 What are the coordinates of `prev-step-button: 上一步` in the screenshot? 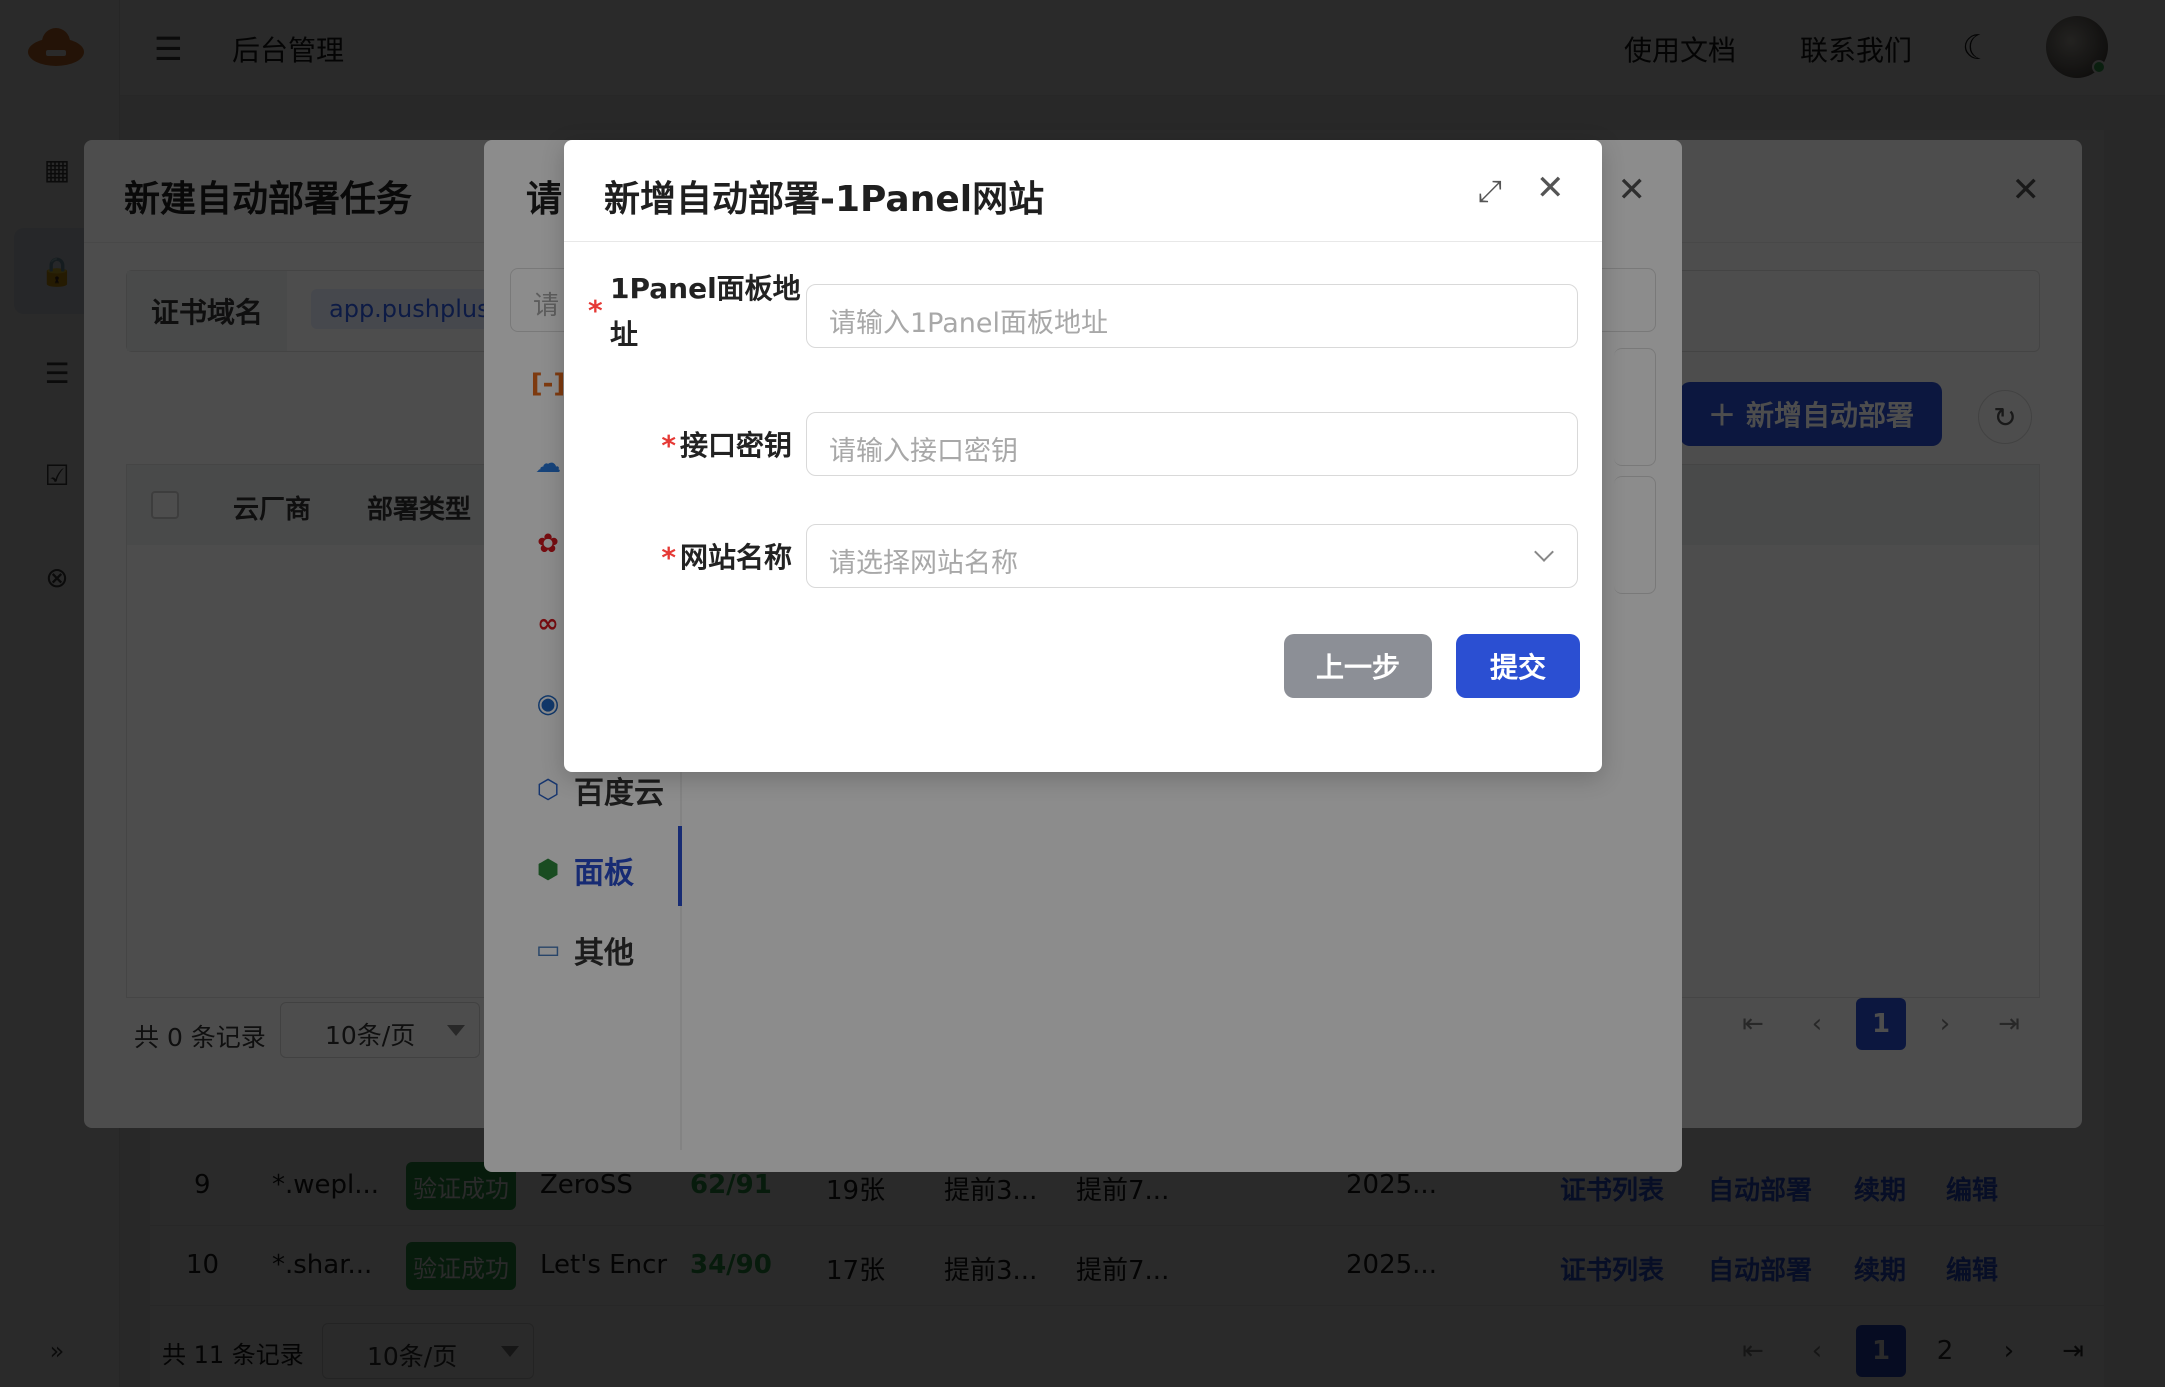 It's located at (1358, 666).